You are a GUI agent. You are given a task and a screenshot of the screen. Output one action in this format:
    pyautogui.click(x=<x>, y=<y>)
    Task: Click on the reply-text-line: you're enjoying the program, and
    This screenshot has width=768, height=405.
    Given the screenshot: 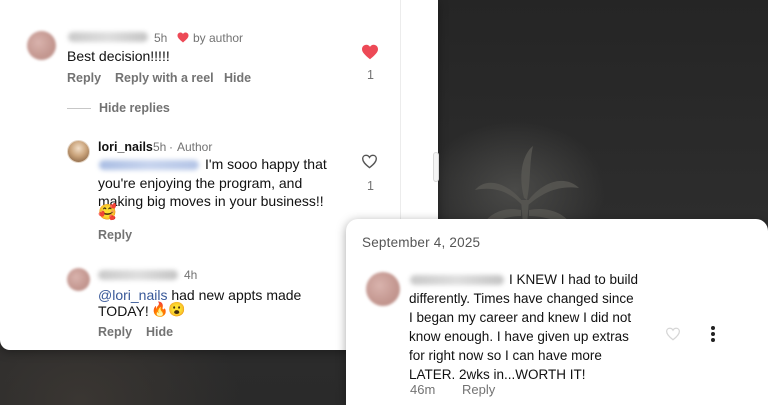 What is the action you would take?
    pyautogui.click(x=200, y=183)
    